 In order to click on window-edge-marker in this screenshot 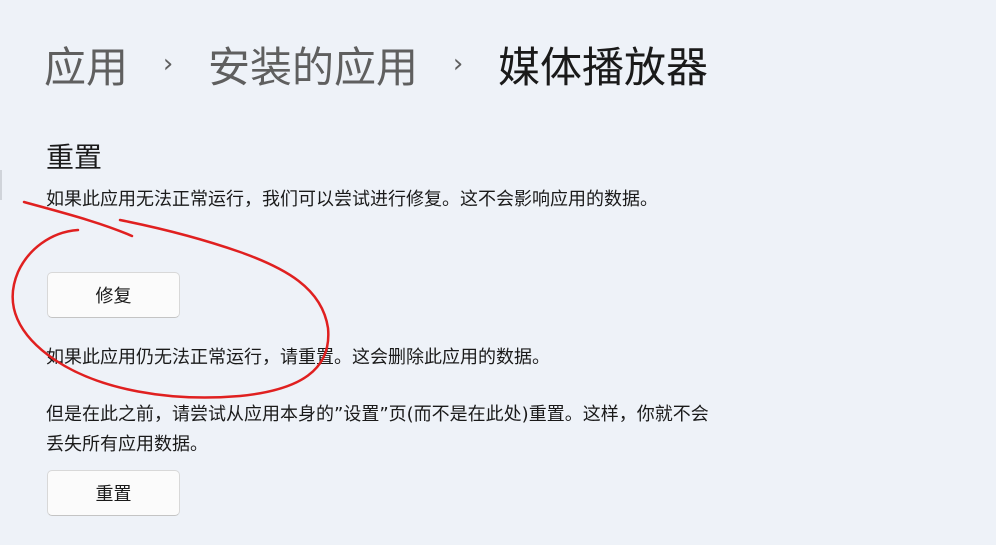, I will do `click(1, 185)`.